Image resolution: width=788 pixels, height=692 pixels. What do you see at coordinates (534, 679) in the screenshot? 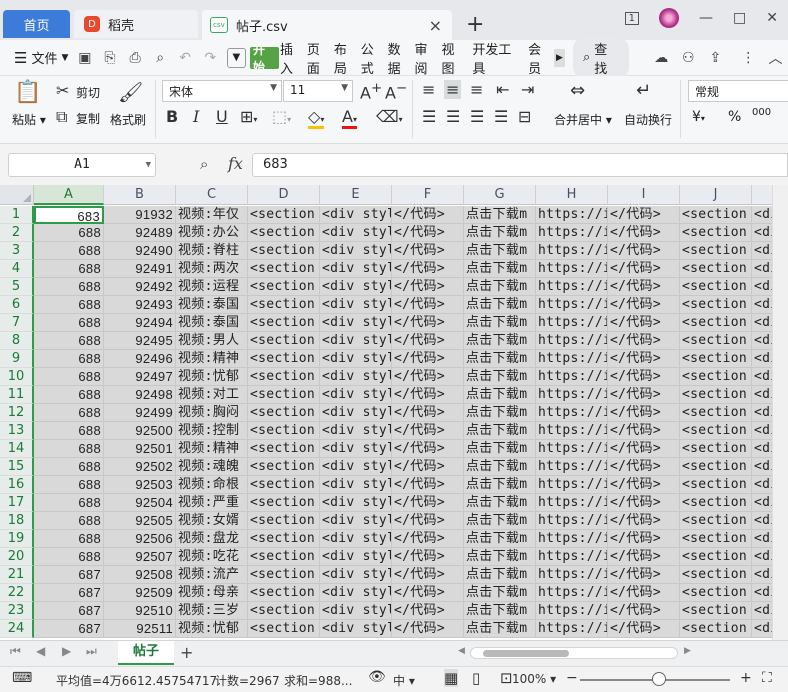
I see `zoom-level: 100% ▾` at bounding box center [534, 679].